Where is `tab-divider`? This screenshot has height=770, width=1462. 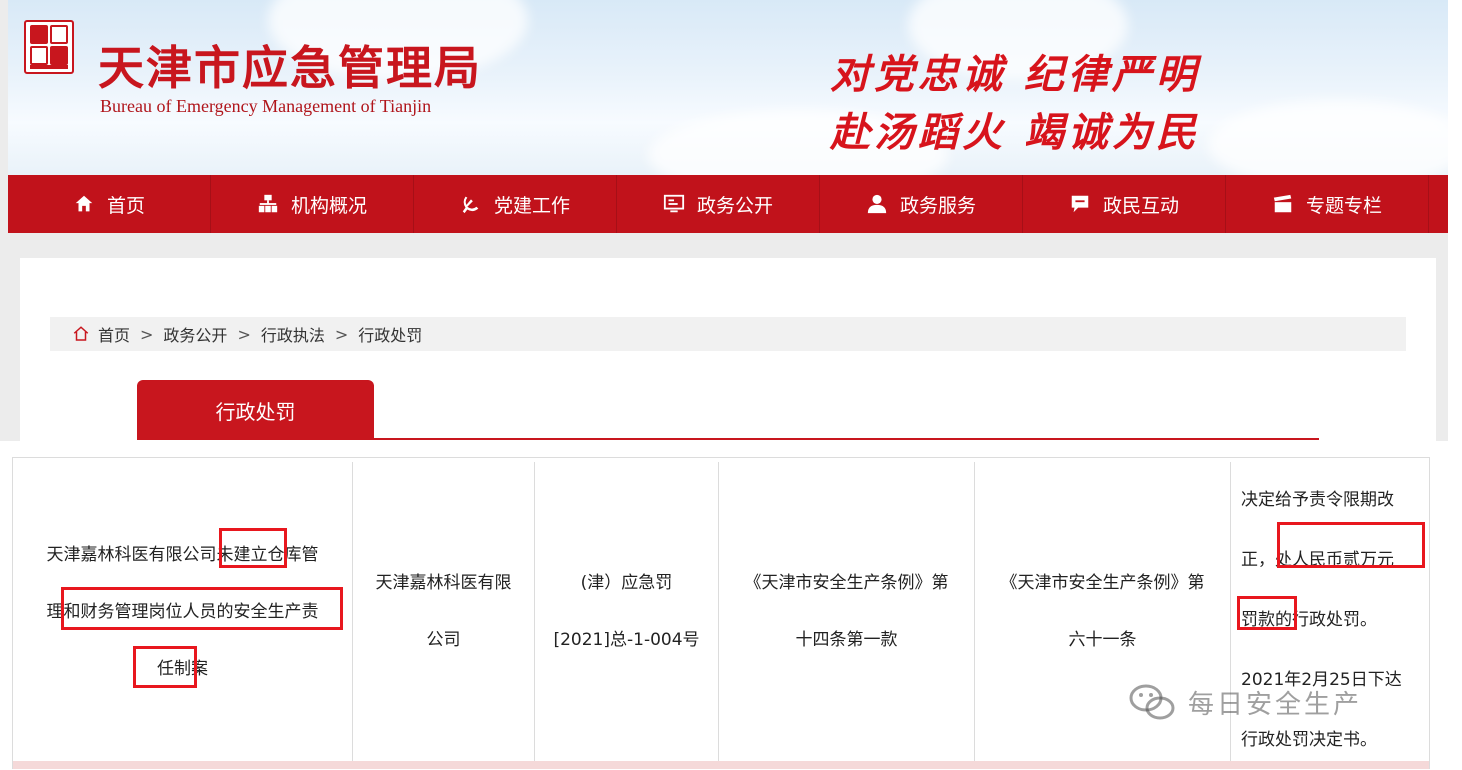 tab-divider is located at coordinates (728, 439).